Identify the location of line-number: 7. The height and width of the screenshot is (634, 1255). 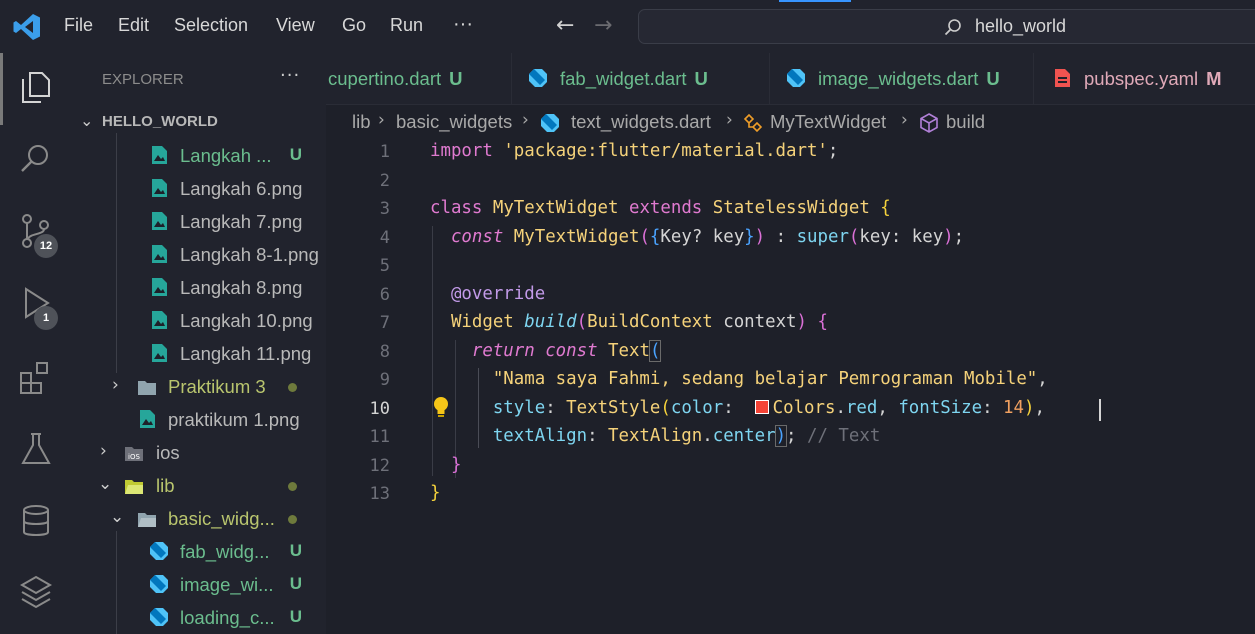
(384, 323).